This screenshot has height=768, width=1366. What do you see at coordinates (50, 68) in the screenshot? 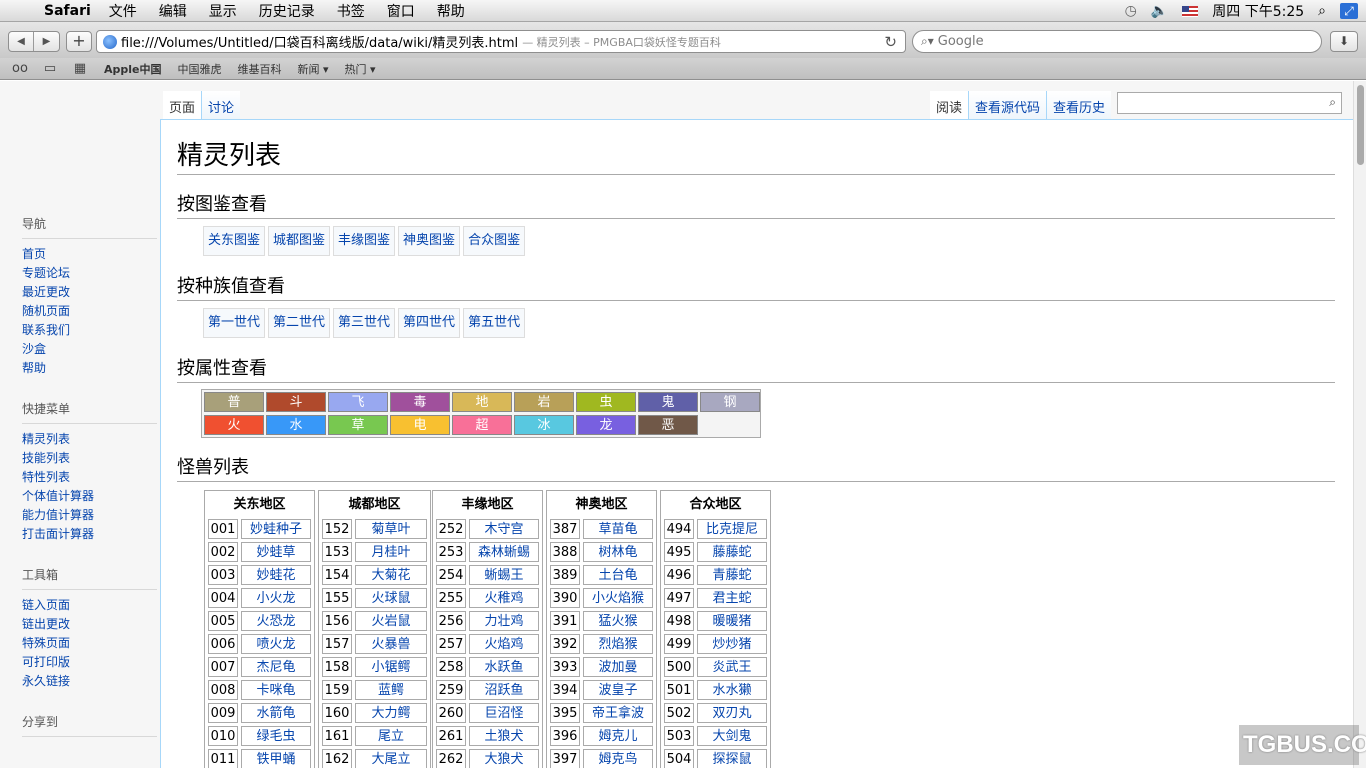
I see `bookmarks-book-icon: ▭` at bounding box center [50, 68].